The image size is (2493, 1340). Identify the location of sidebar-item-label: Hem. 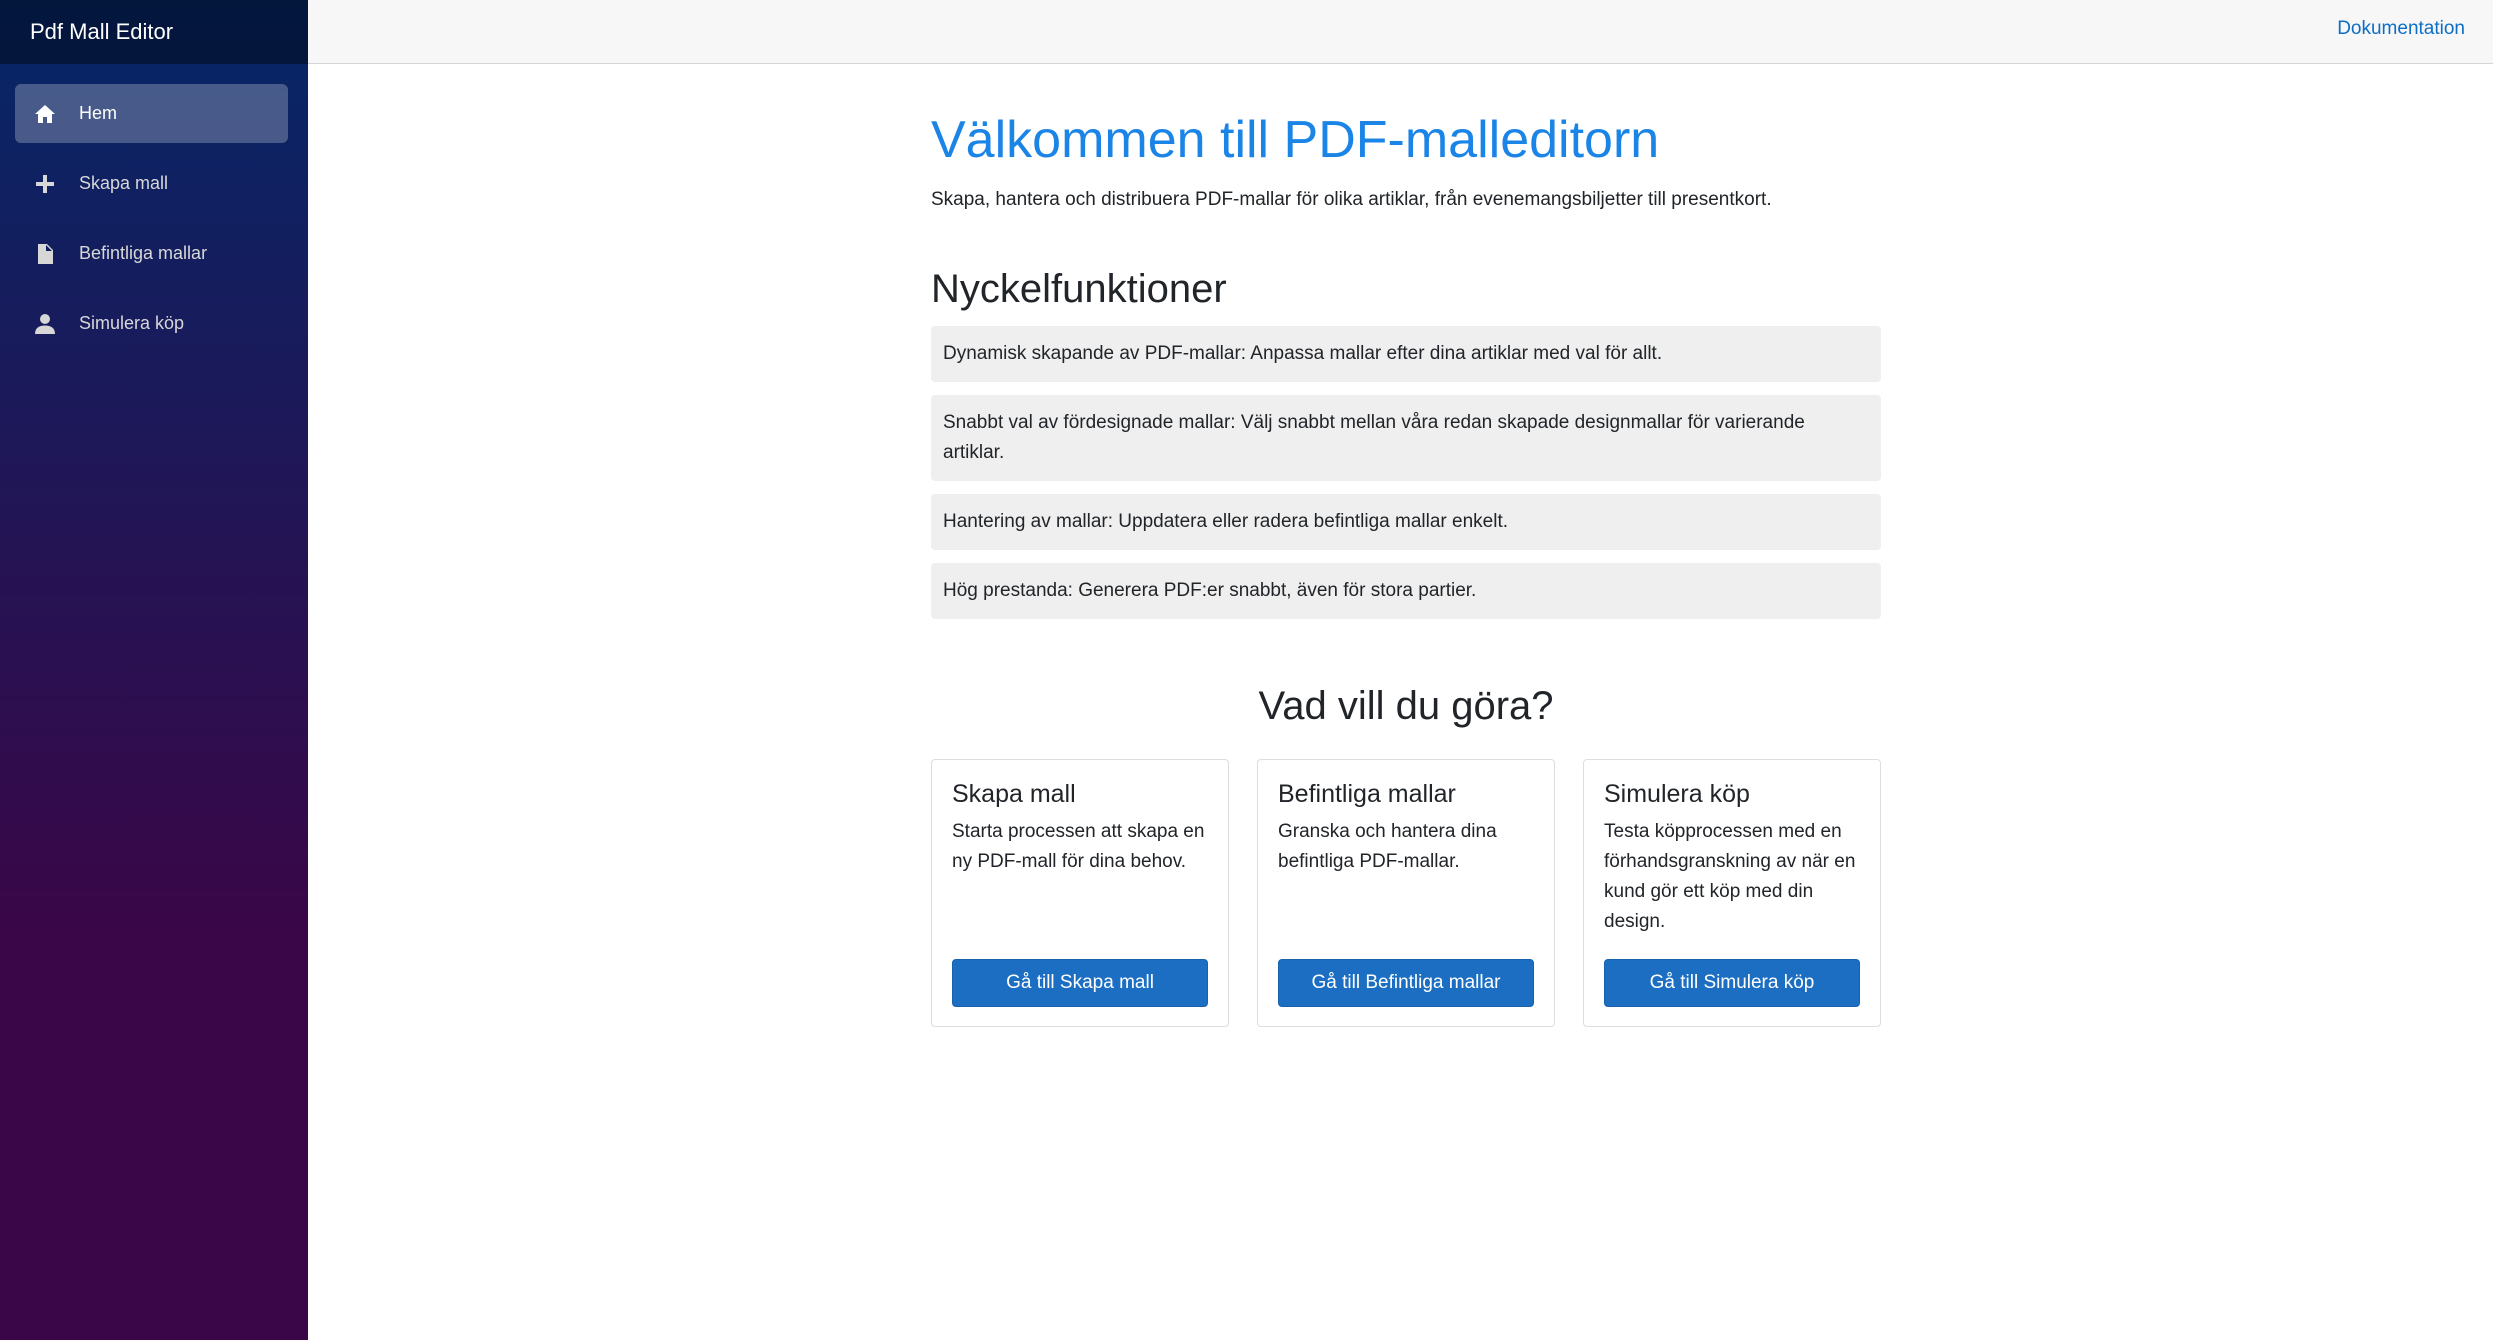
(98, 113).